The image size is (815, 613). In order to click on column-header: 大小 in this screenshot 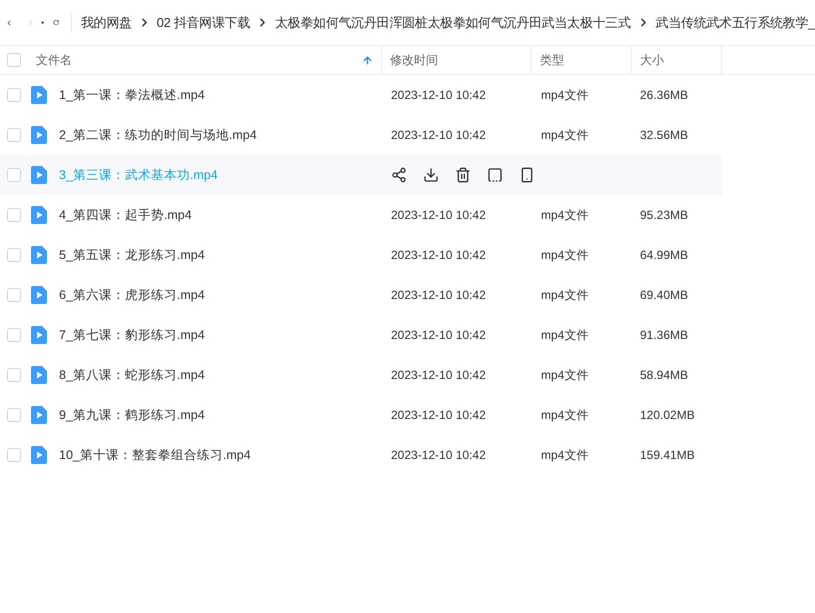, I will do `click(677, 60)`.